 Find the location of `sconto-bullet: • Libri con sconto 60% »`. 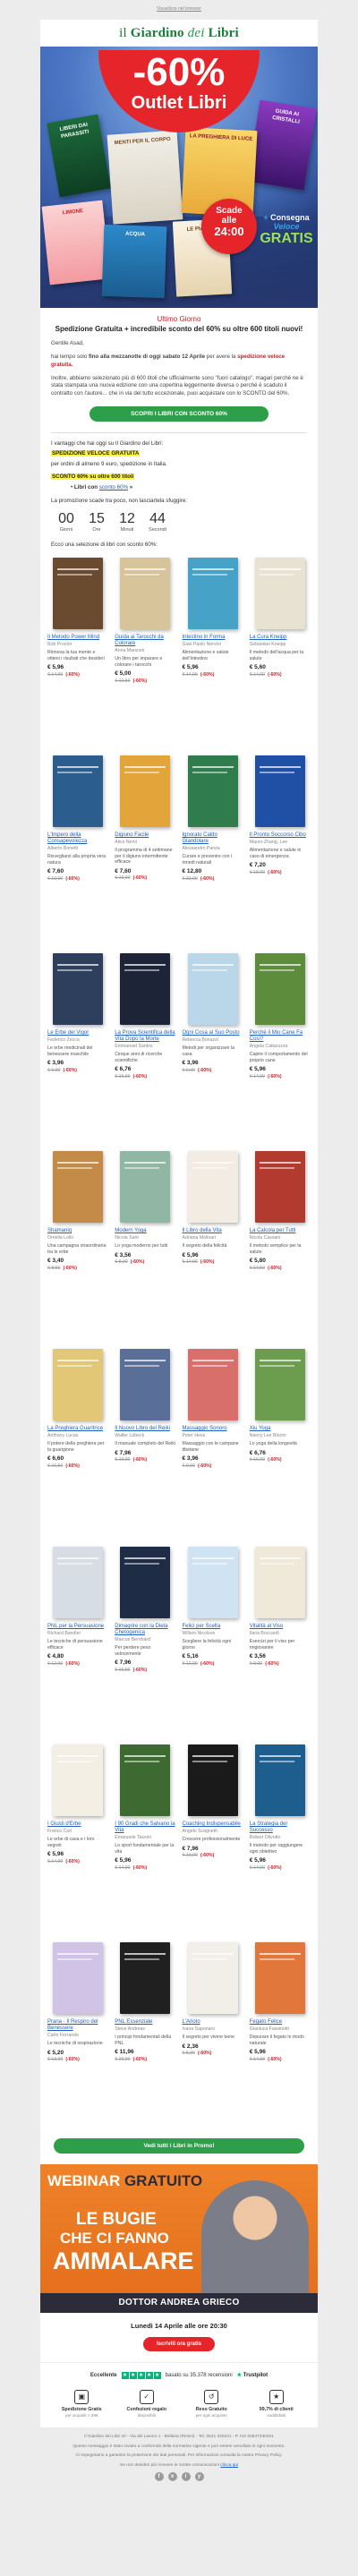

sconto-bullet: • Libri con sconto 60% » is located at coordinates (189, 487).